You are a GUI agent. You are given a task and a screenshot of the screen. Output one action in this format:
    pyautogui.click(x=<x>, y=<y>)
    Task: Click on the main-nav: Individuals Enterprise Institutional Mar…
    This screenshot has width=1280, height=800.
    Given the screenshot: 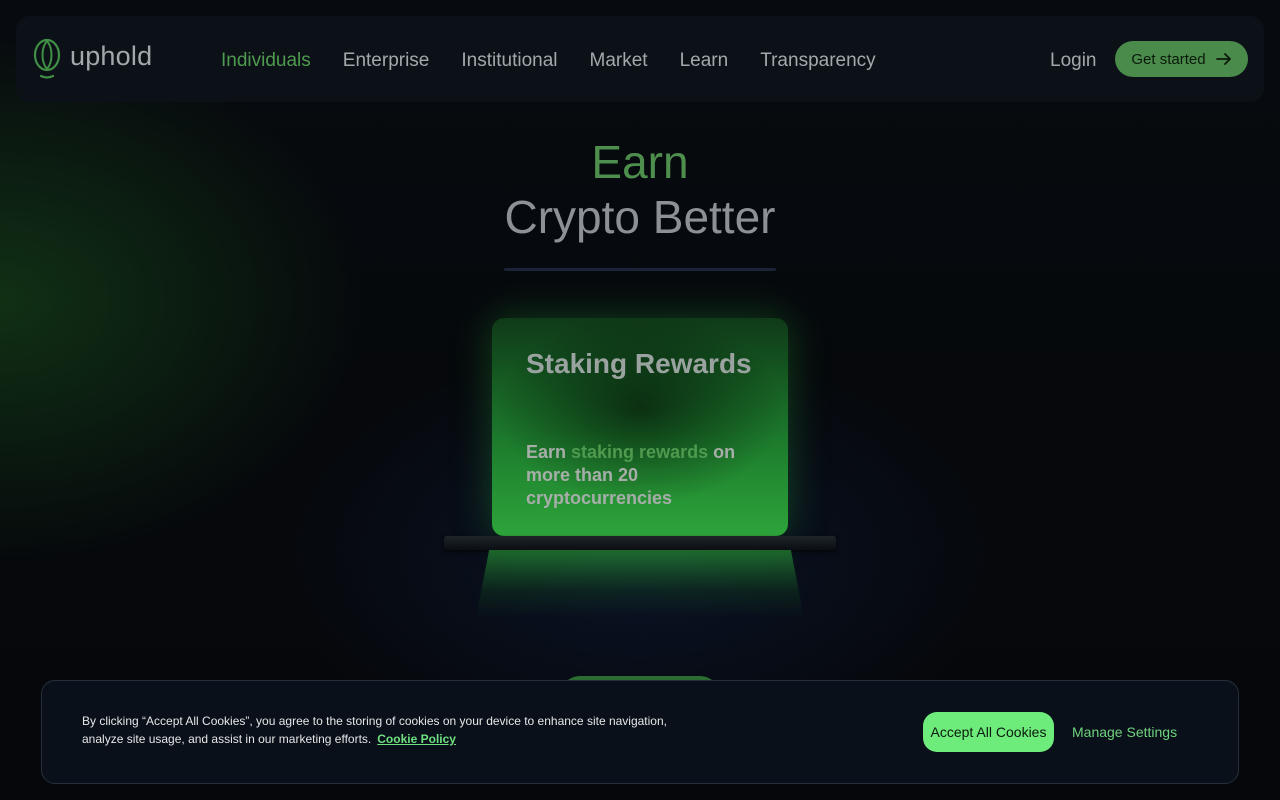 What is the action you would take?
    pyautogui.click(x=548, y=61)
    